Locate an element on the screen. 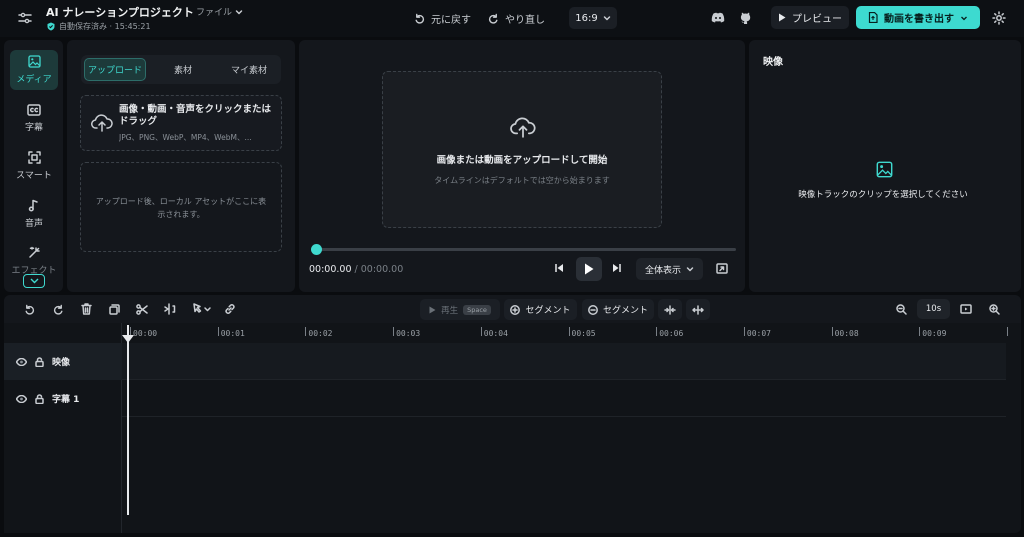 This screenshot has height=537, width=1024. media-tabs: アップロード 素材 マイ素材 is located at coordinates (181, 69).